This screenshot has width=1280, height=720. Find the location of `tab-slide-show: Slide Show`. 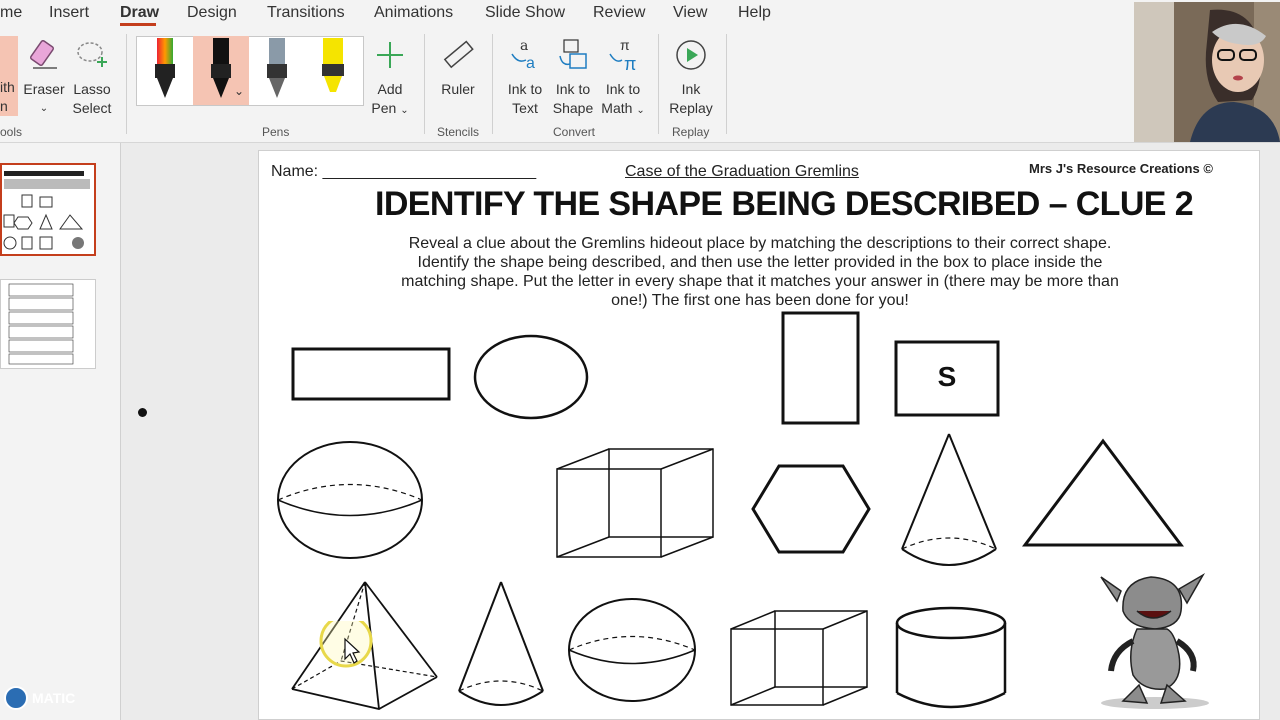

tab-slide-show: Slide Show is located at coordinates (525, 13).